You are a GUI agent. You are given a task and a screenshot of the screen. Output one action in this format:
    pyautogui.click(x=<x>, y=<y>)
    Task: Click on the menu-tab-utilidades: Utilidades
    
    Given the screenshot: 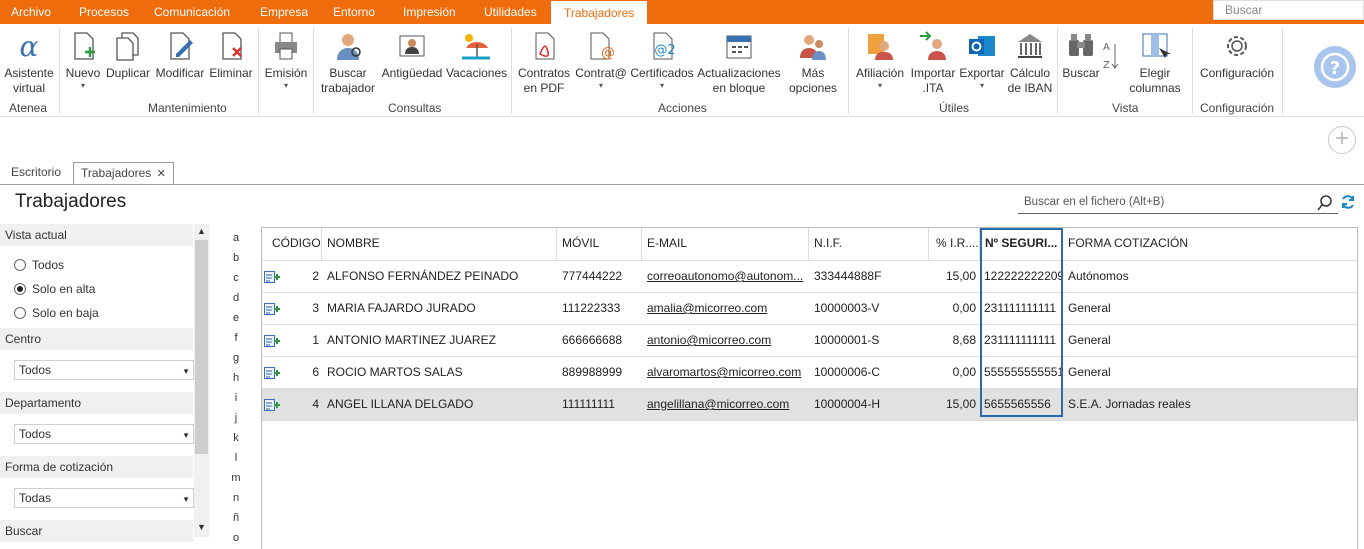 What is the action you would take?
    pyautogui.click(x=510, y=12)
    